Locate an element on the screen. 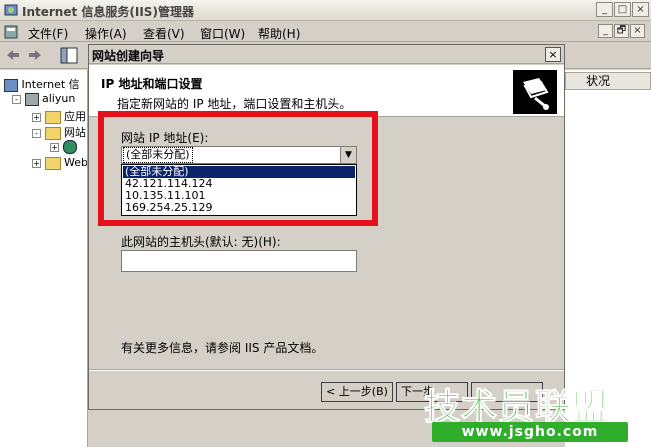  folder-open-icon is located at coordinates (52, 133).